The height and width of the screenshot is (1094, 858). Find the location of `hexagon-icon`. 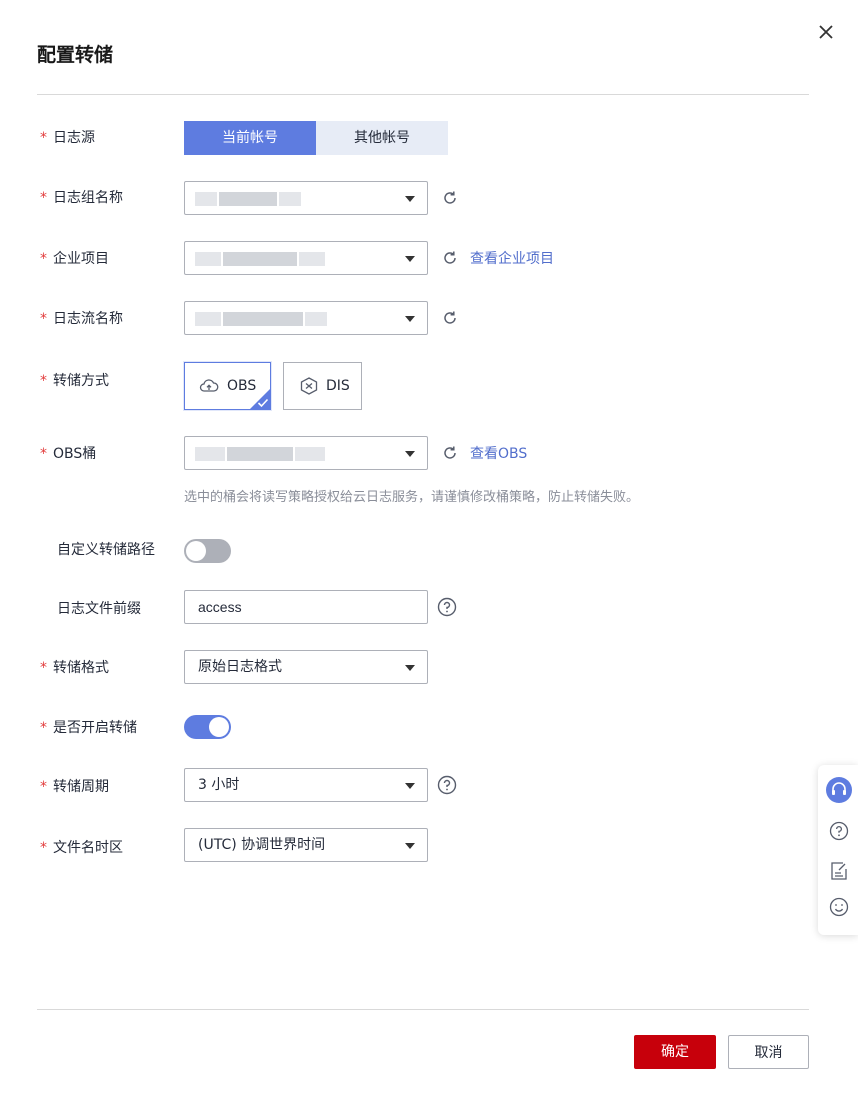

hexagon-icon is located at coordinates (309, 386).